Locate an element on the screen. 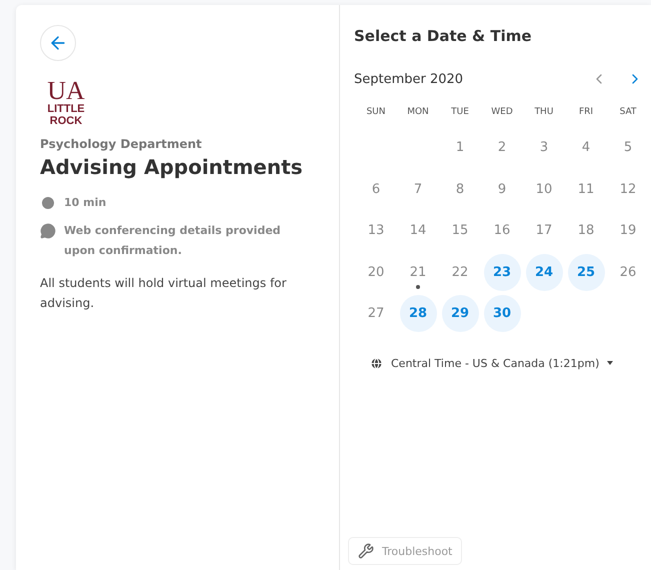 The image size is (651, 570). calendar-date: 2 is located at coordinates (502, 147).